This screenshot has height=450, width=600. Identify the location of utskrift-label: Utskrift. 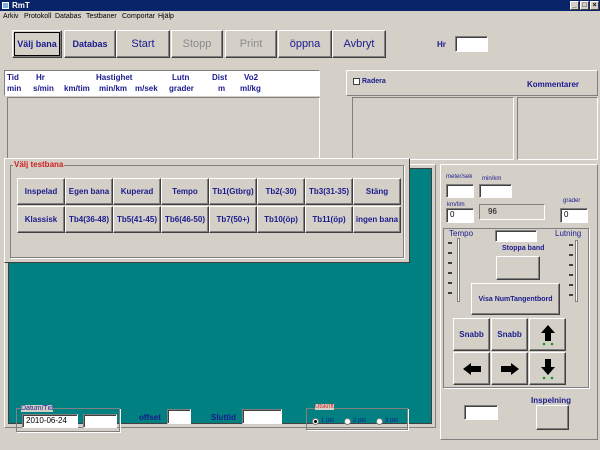
(324, 407).